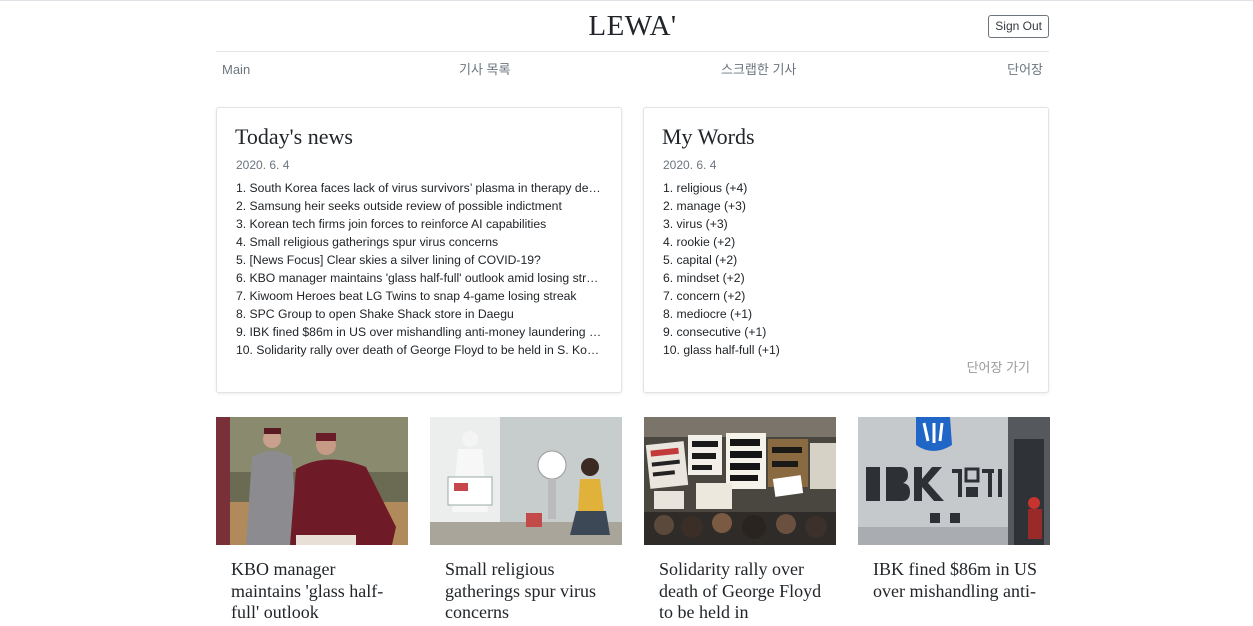 This screenshot has height=626, width=1253. Describe the element at coordinates (998, 366) in the screenshot. I see `go-to-wordbook-link: 단어장 가기` at that location.